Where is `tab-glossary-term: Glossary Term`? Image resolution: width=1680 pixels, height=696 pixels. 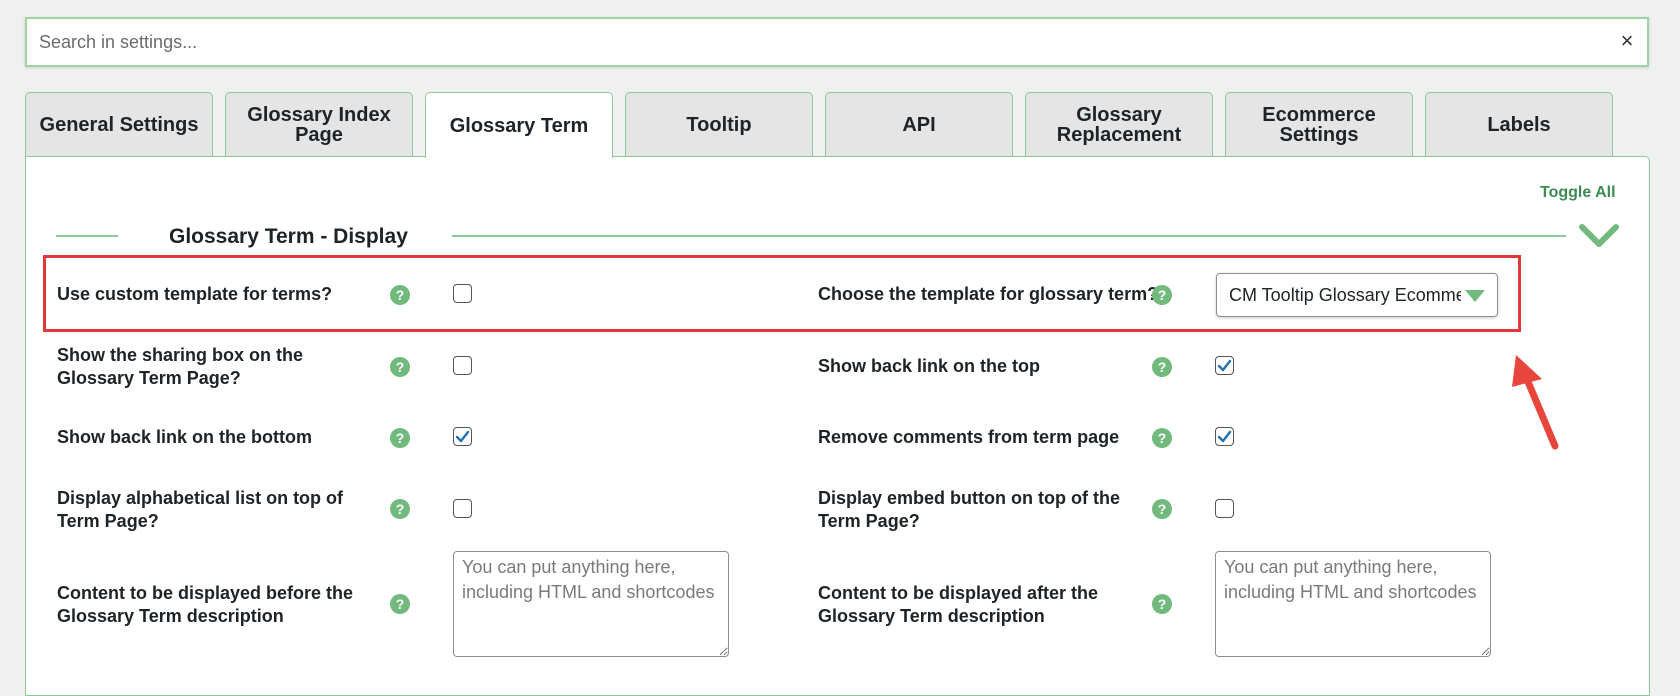 tab-glossary-term: Glossary Term is located at coordinates (519, 125).